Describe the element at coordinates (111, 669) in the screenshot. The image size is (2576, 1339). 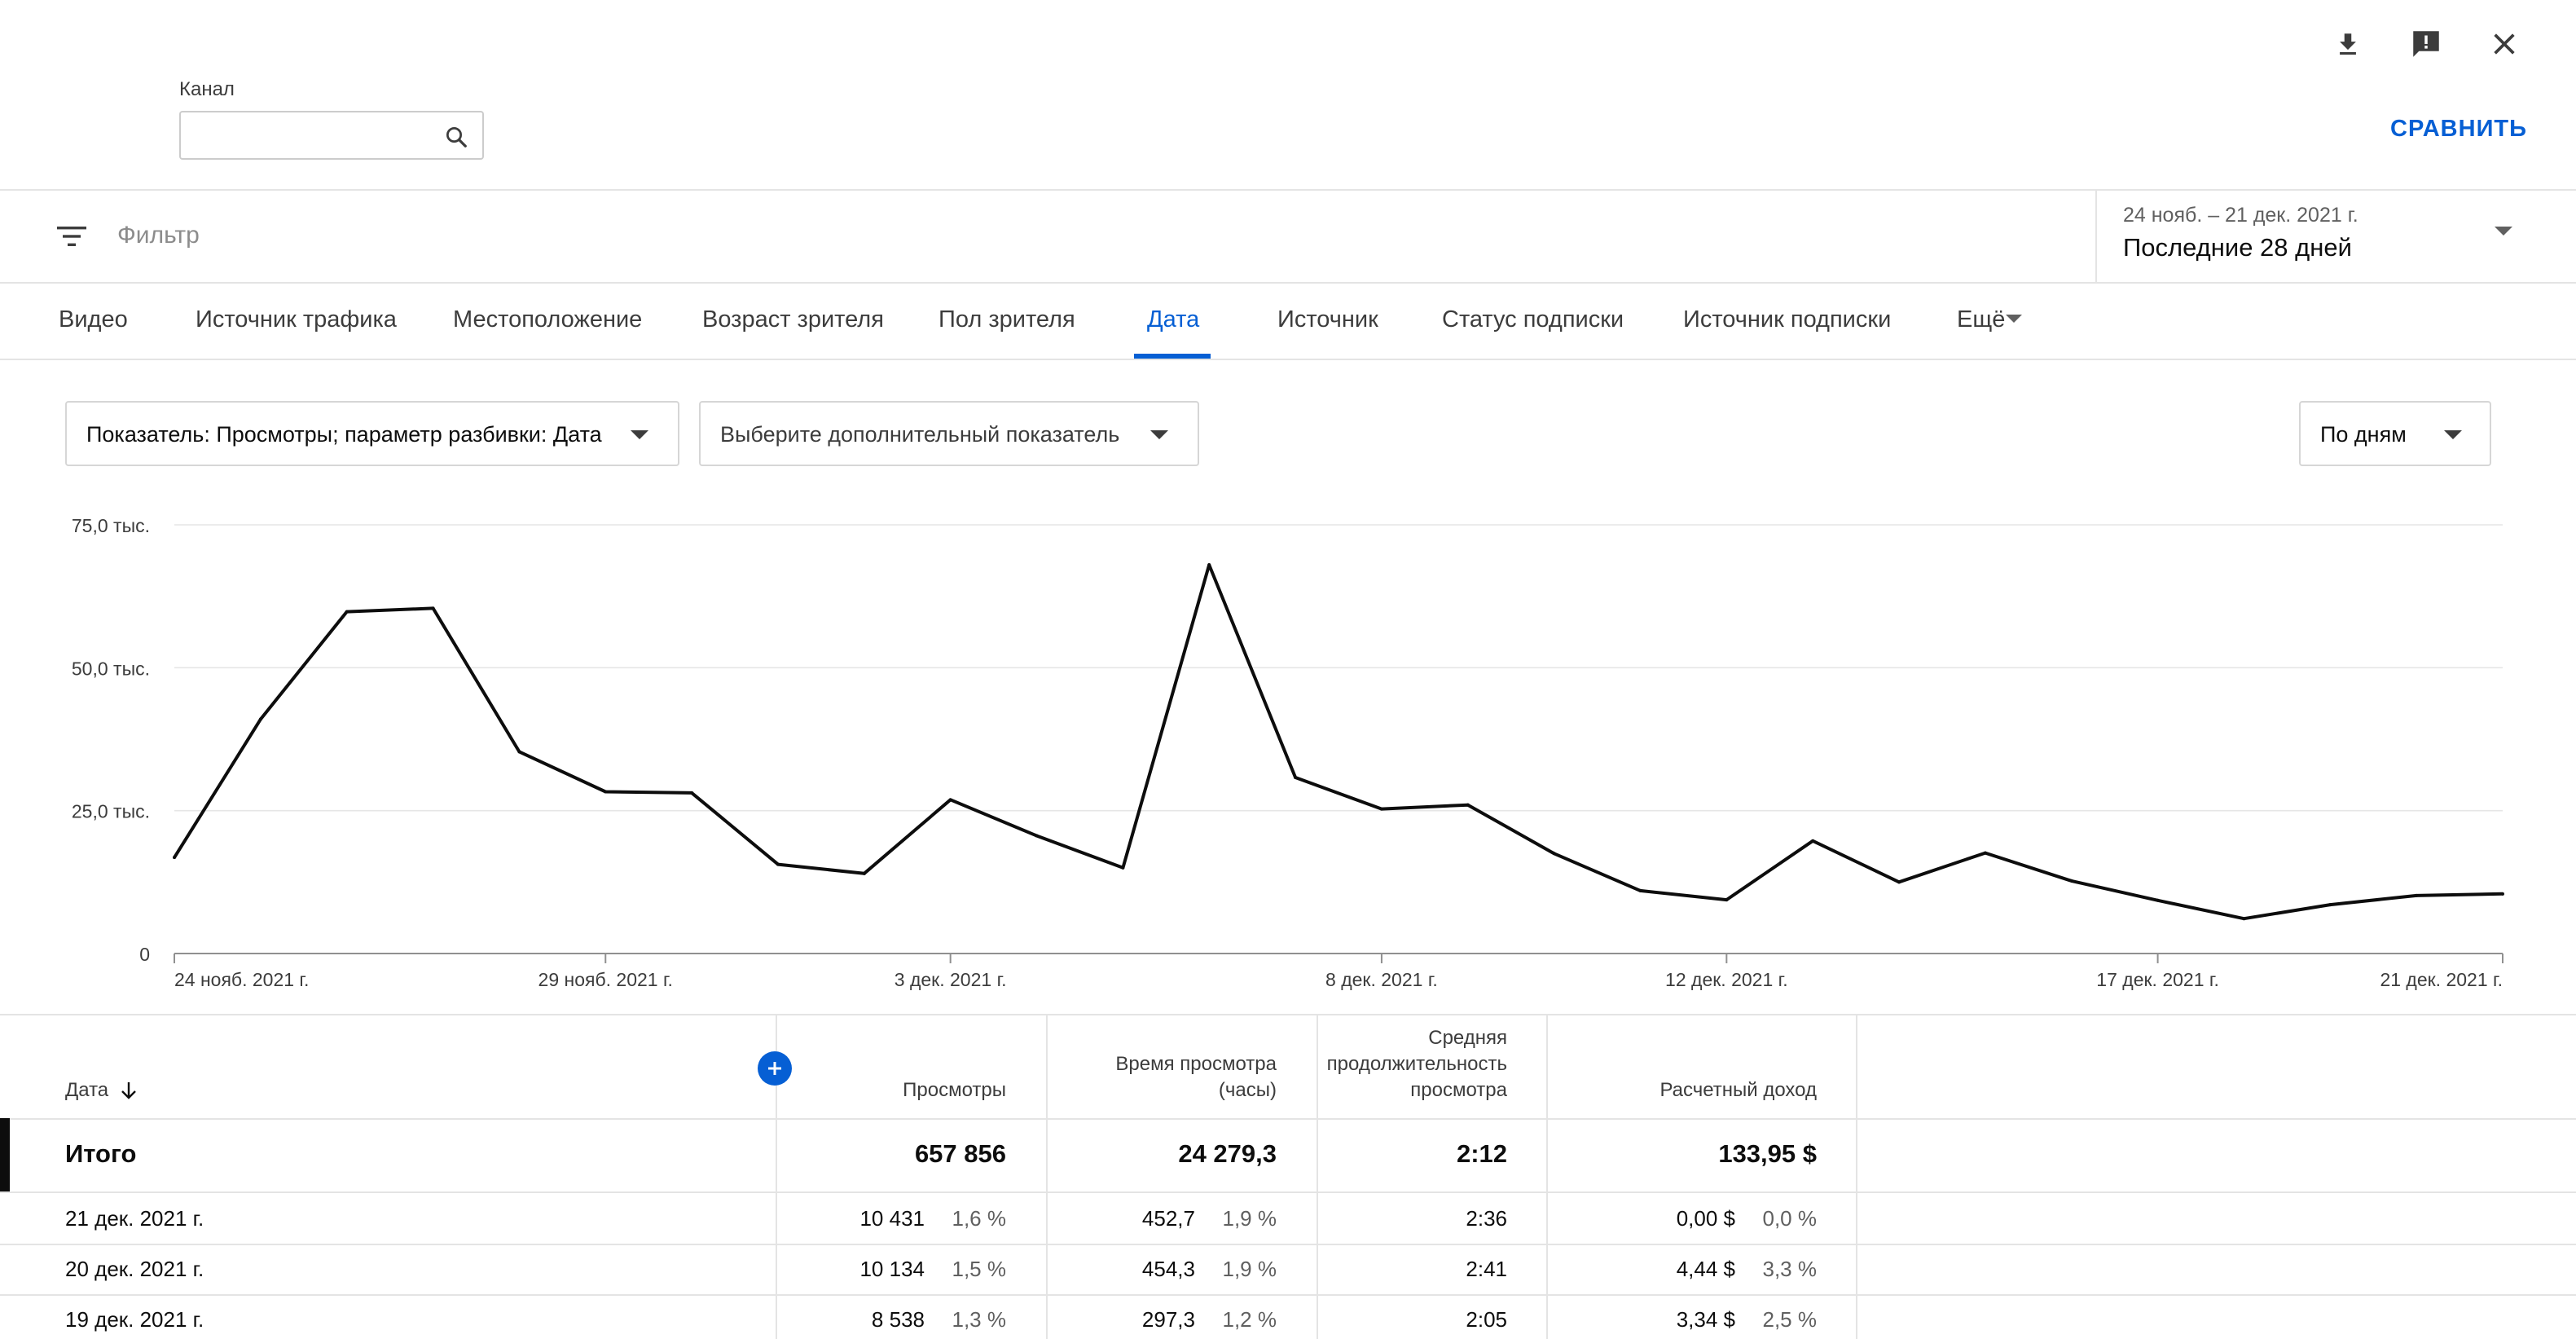
I see `y-tick-label: 50,0 тыс.` at that location.